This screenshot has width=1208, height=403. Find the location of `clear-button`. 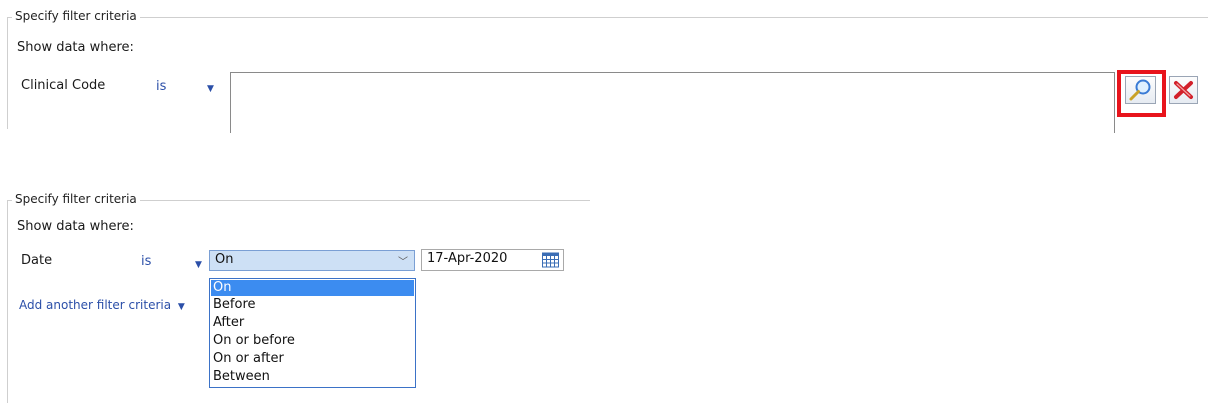

clear-button is located at coordinates (1183, 90).